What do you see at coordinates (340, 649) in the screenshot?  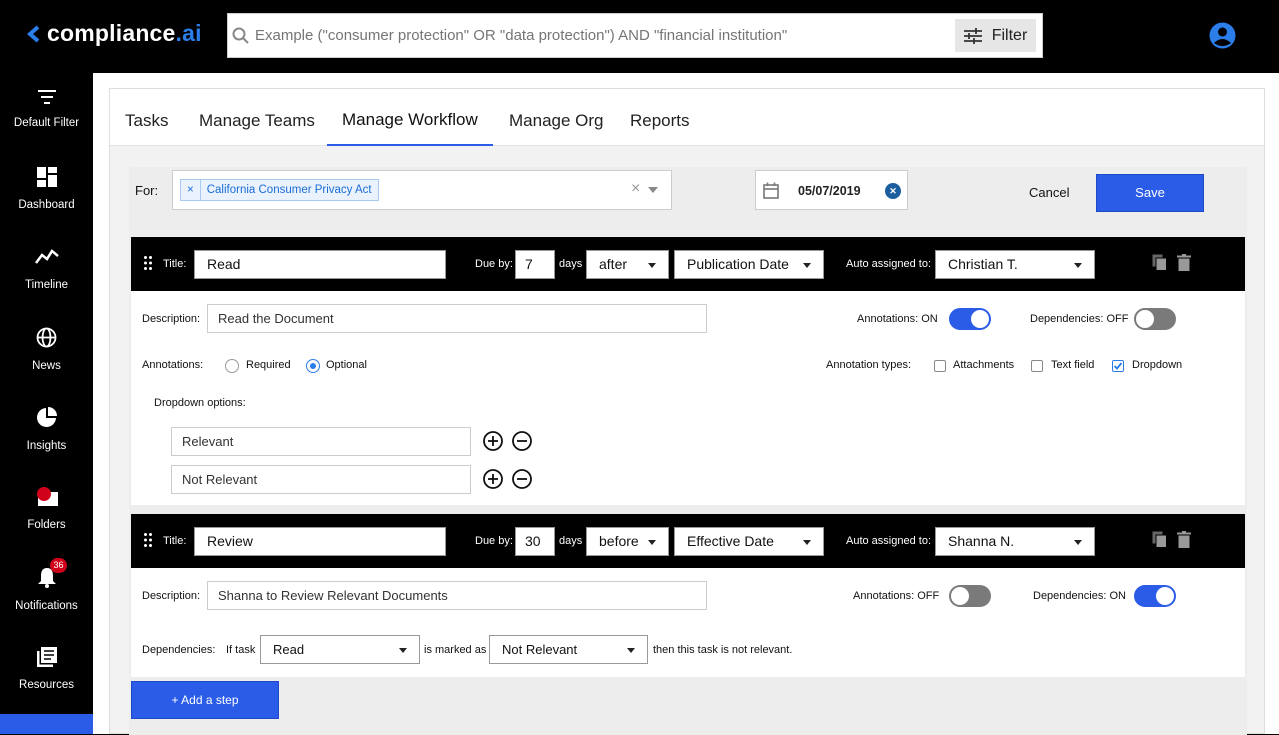 I see `dependency-task-select: Read` at bounding box center [340, 649].